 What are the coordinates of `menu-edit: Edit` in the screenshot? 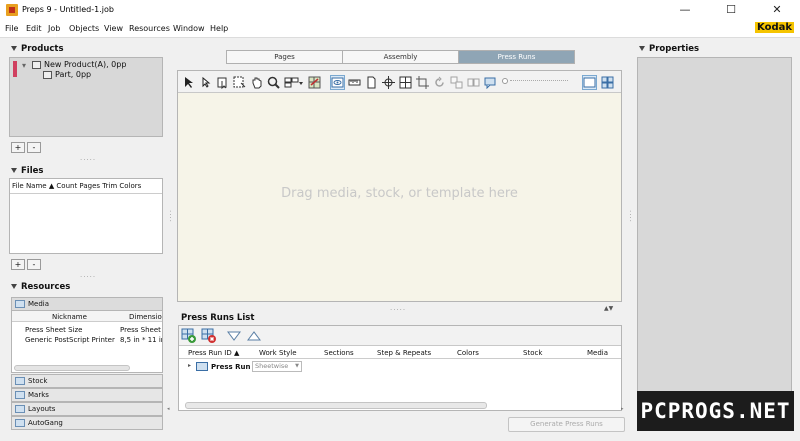 It's located at (34, 28).